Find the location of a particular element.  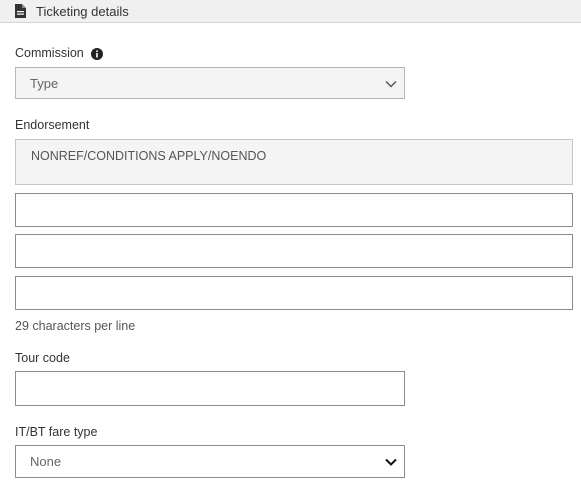

endorsement-helper-text: 29 characters per line is located at coordinates (75, 326).